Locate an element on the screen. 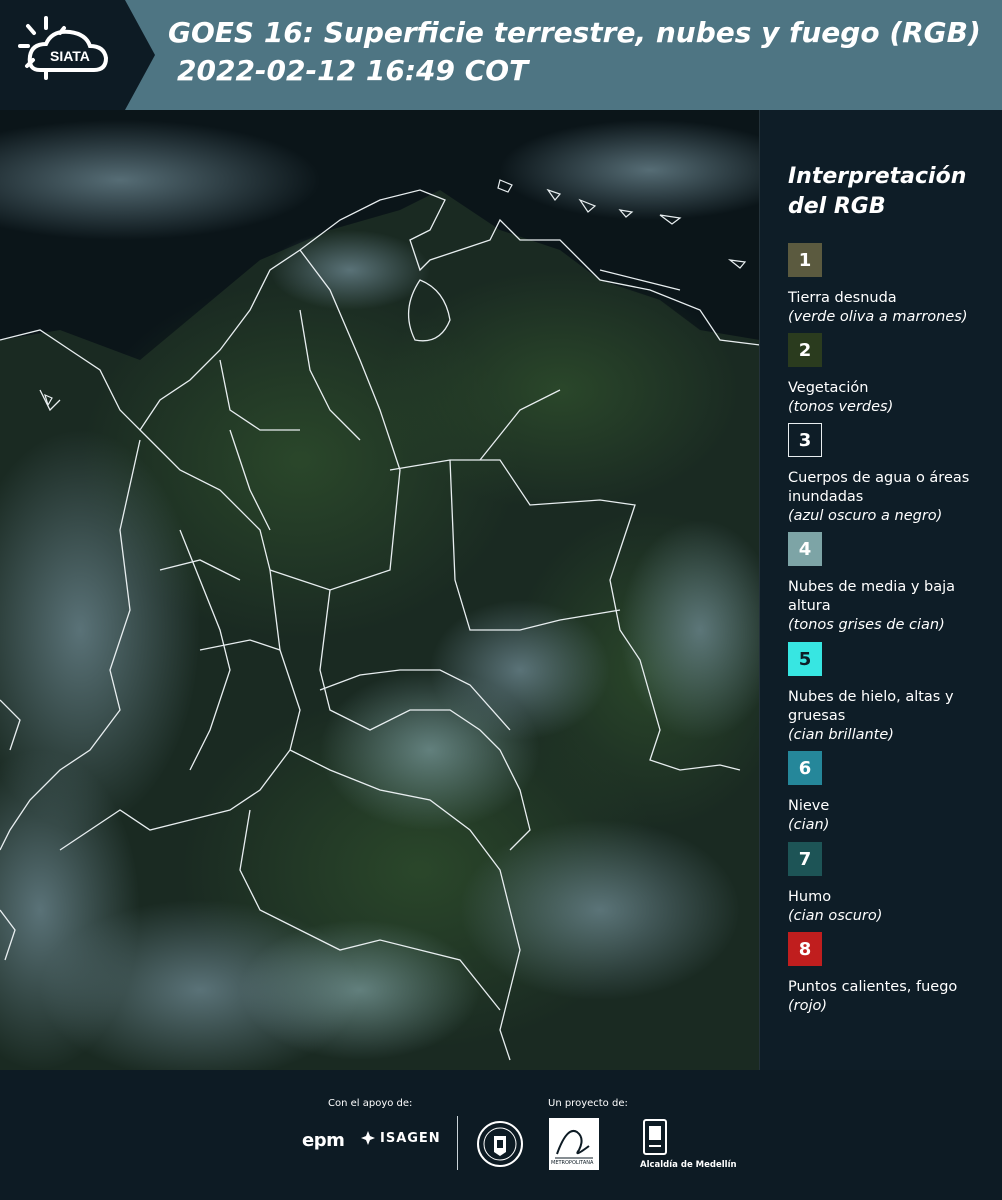 The image size is (1002, 1200). alcaldia-medellin-shield-icon is located at coordinates (655, 1137).